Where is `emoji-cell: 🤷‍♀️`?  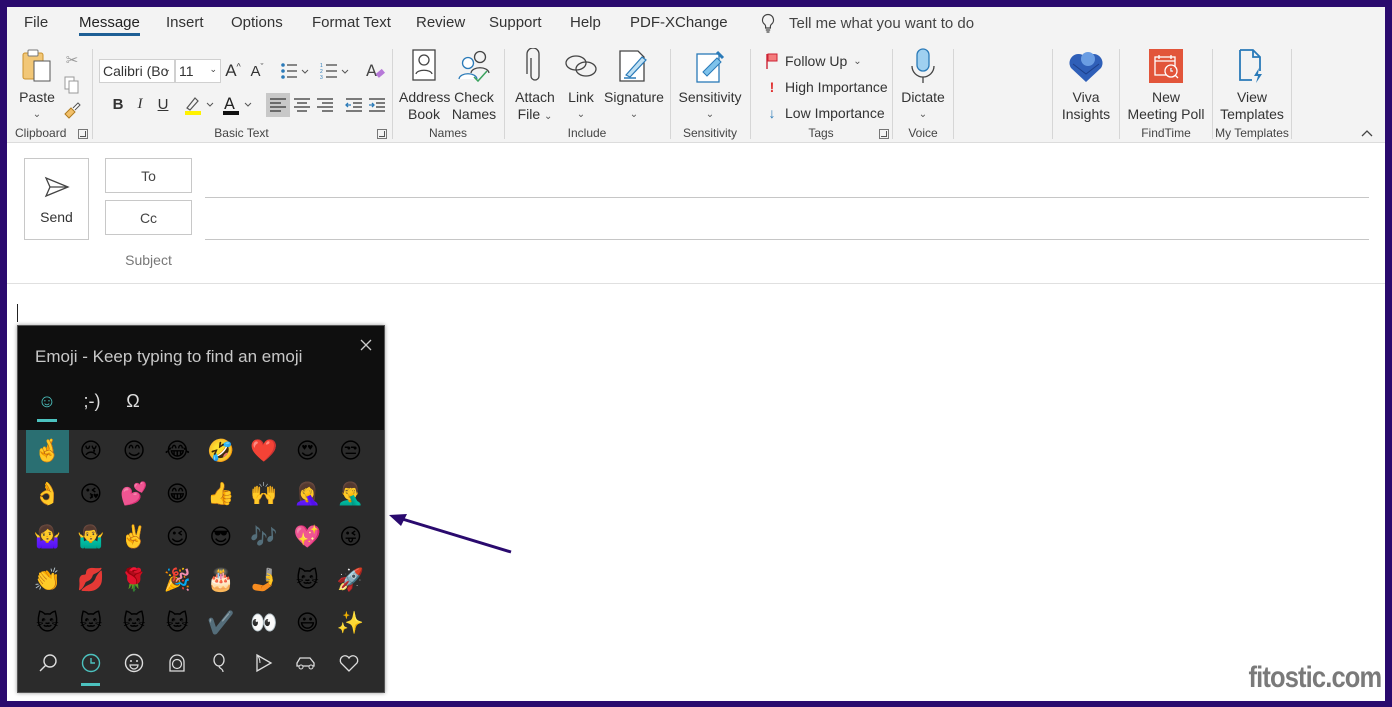 emoji-cell: 🤷‍♀️ is located at coordinates (47, 537).